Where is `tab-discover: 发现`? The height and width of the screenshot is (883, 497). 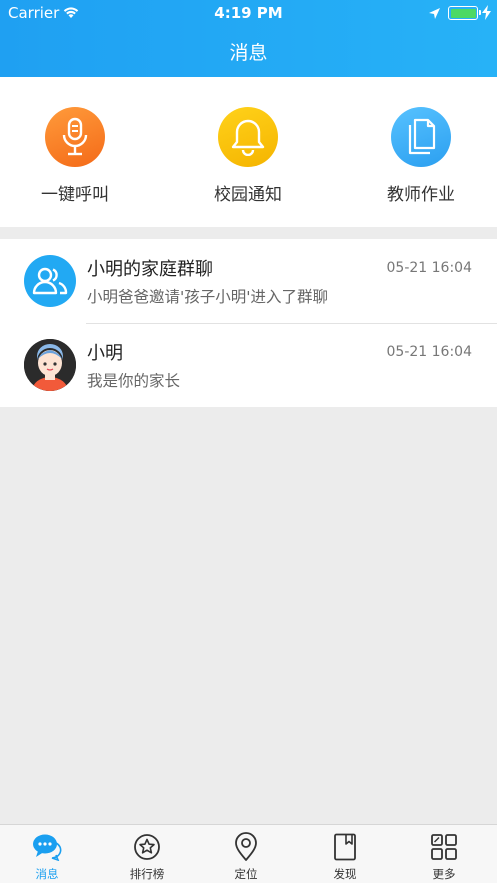
tab-discover: 发现 is located at coordinates (345, 857).